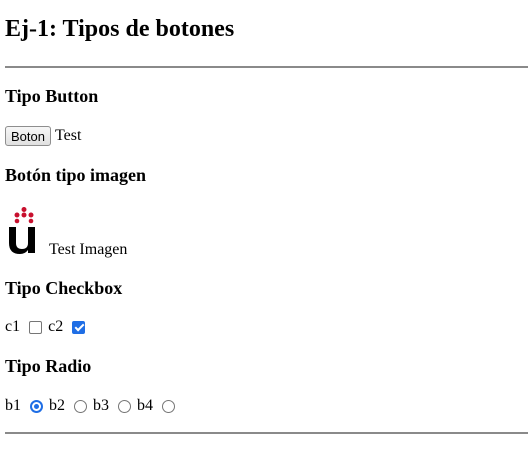 This screenshot has width=529, height=475. What do you see at coordinates (45, 327) in the screenshot?
I see `checkbox-row: c1 c2` at bounding box center [45, 327].